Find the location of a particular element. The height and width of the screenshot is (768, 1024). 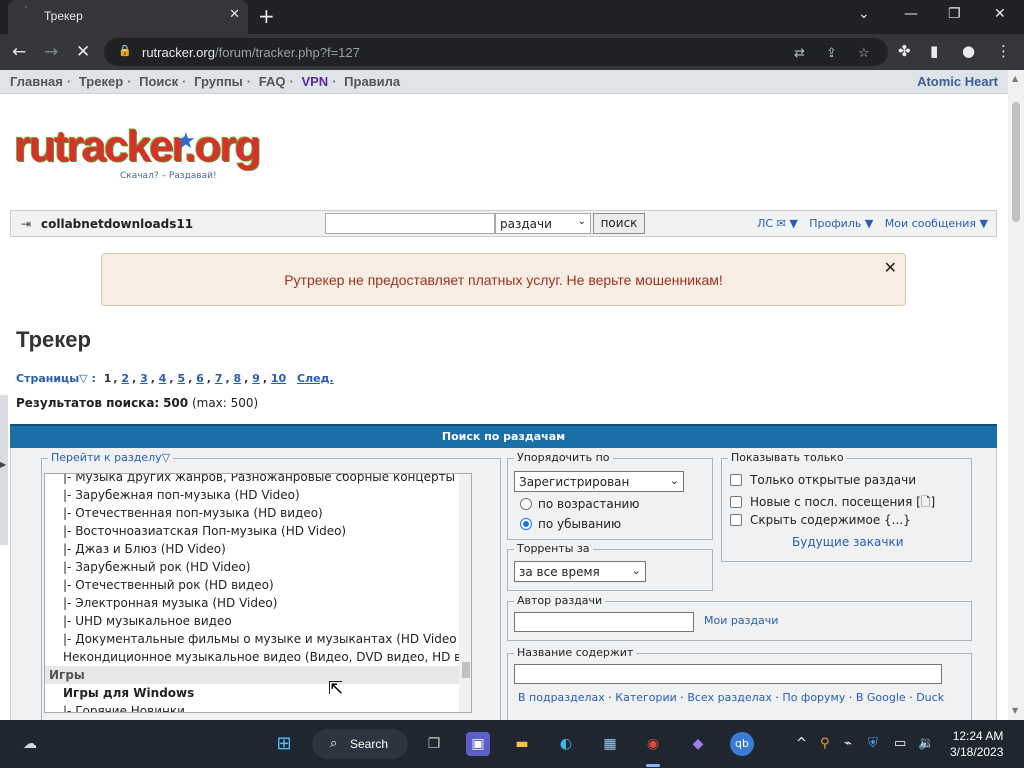

sort-select: Зарегистрирован ⌄ is located at coordinates (599, 481).